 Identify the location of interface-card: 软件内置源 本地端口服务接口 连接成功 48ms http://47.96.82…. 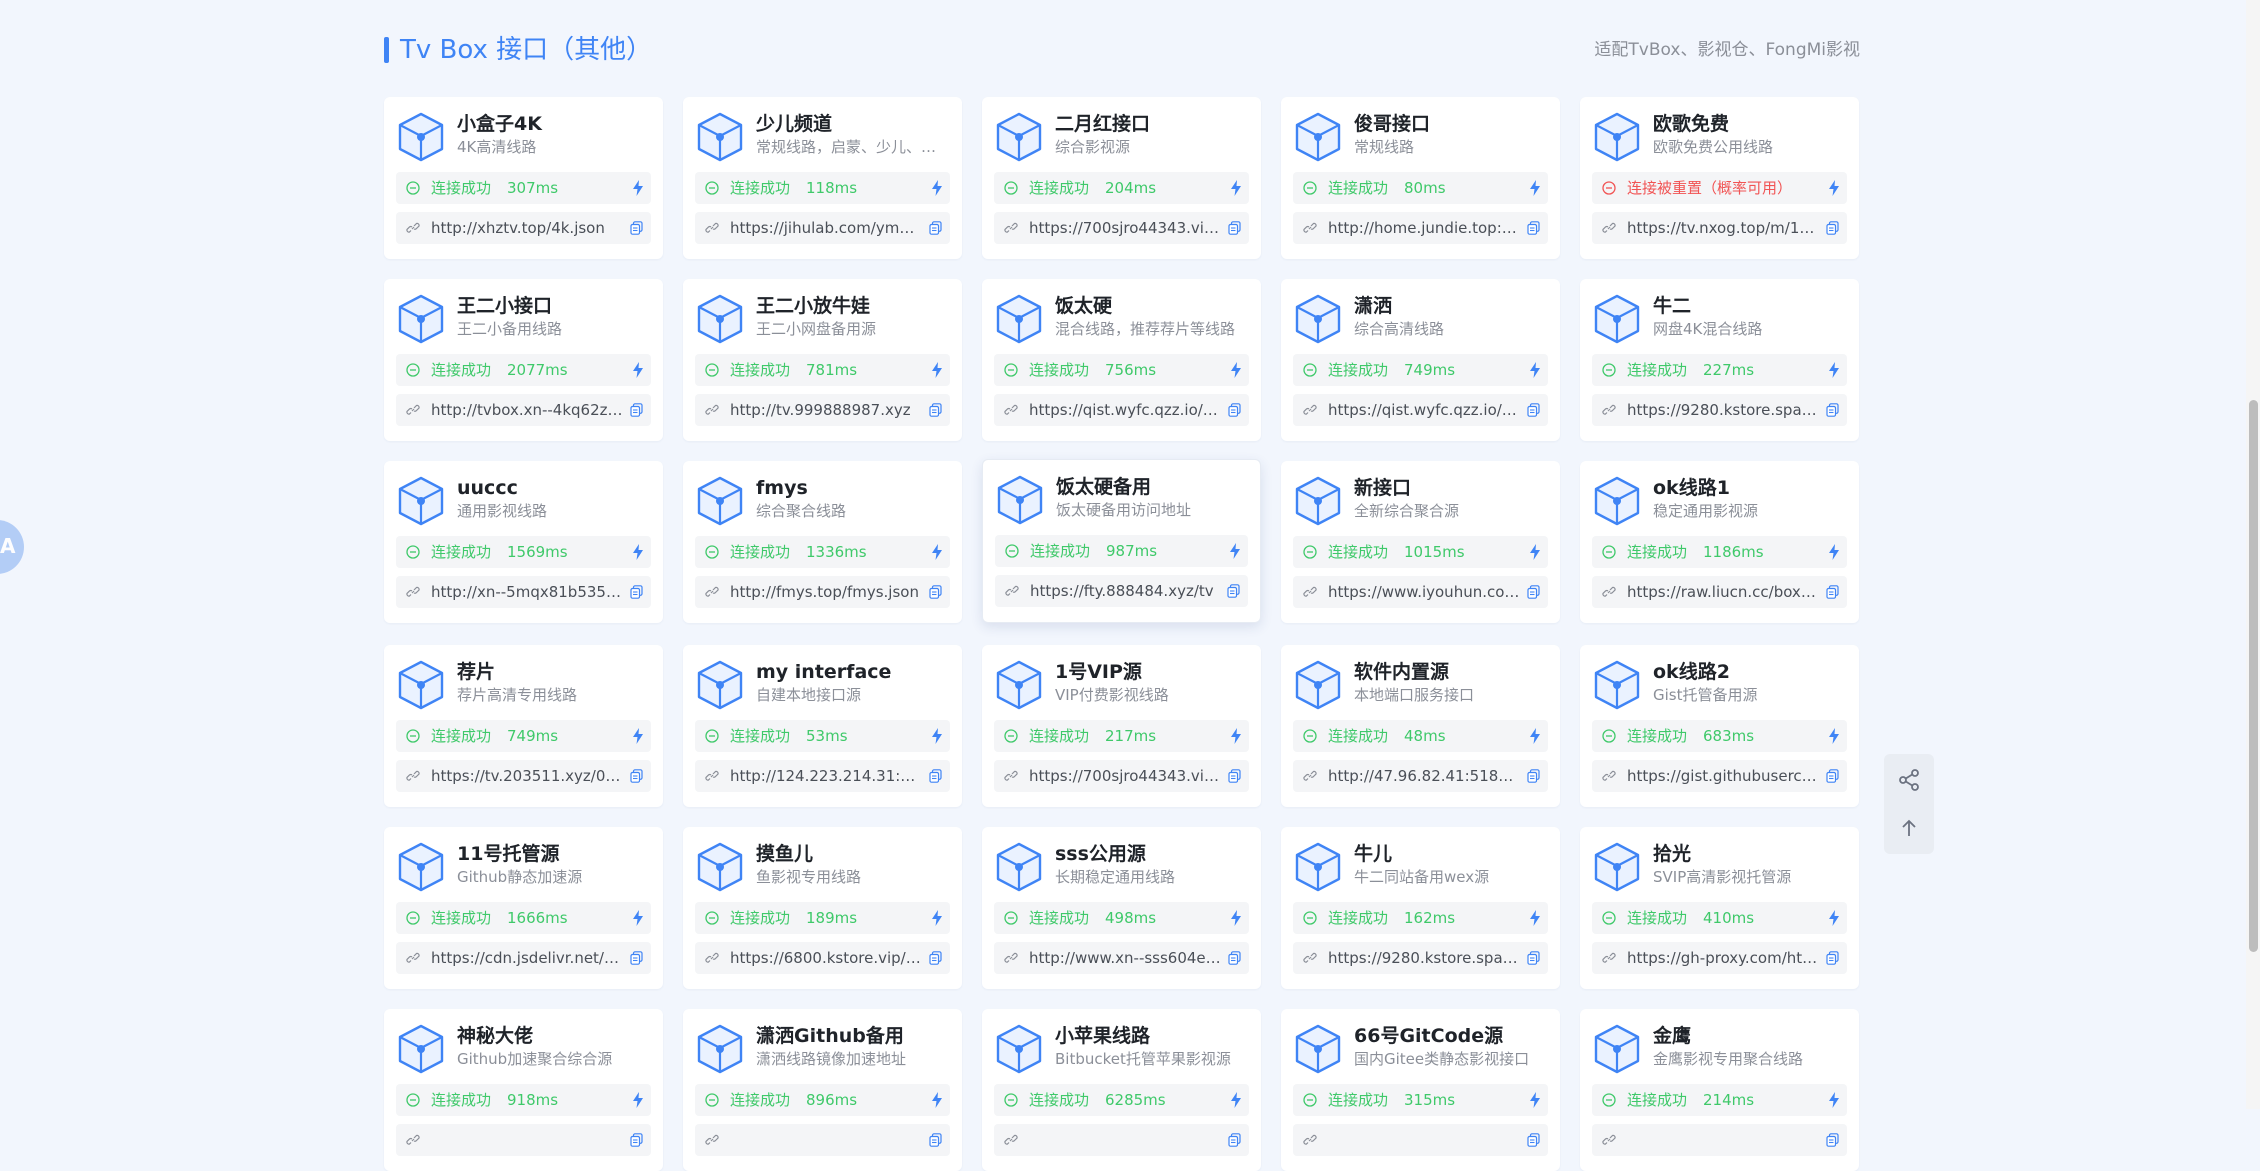
(1420, 726).